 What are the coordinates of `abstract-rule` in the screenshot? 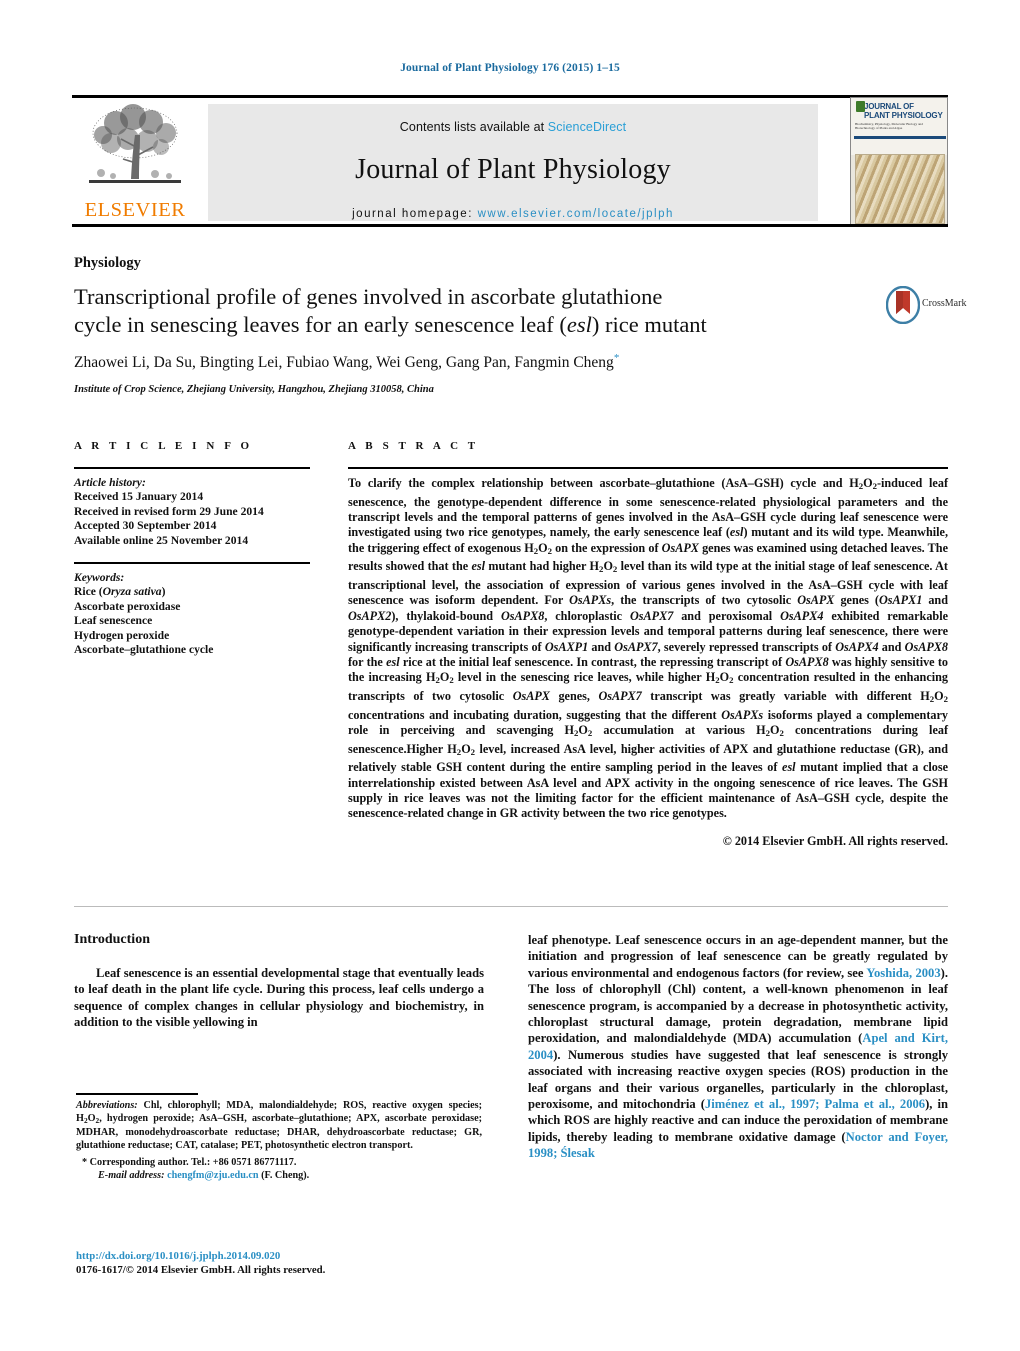 It's located at (648, 468).